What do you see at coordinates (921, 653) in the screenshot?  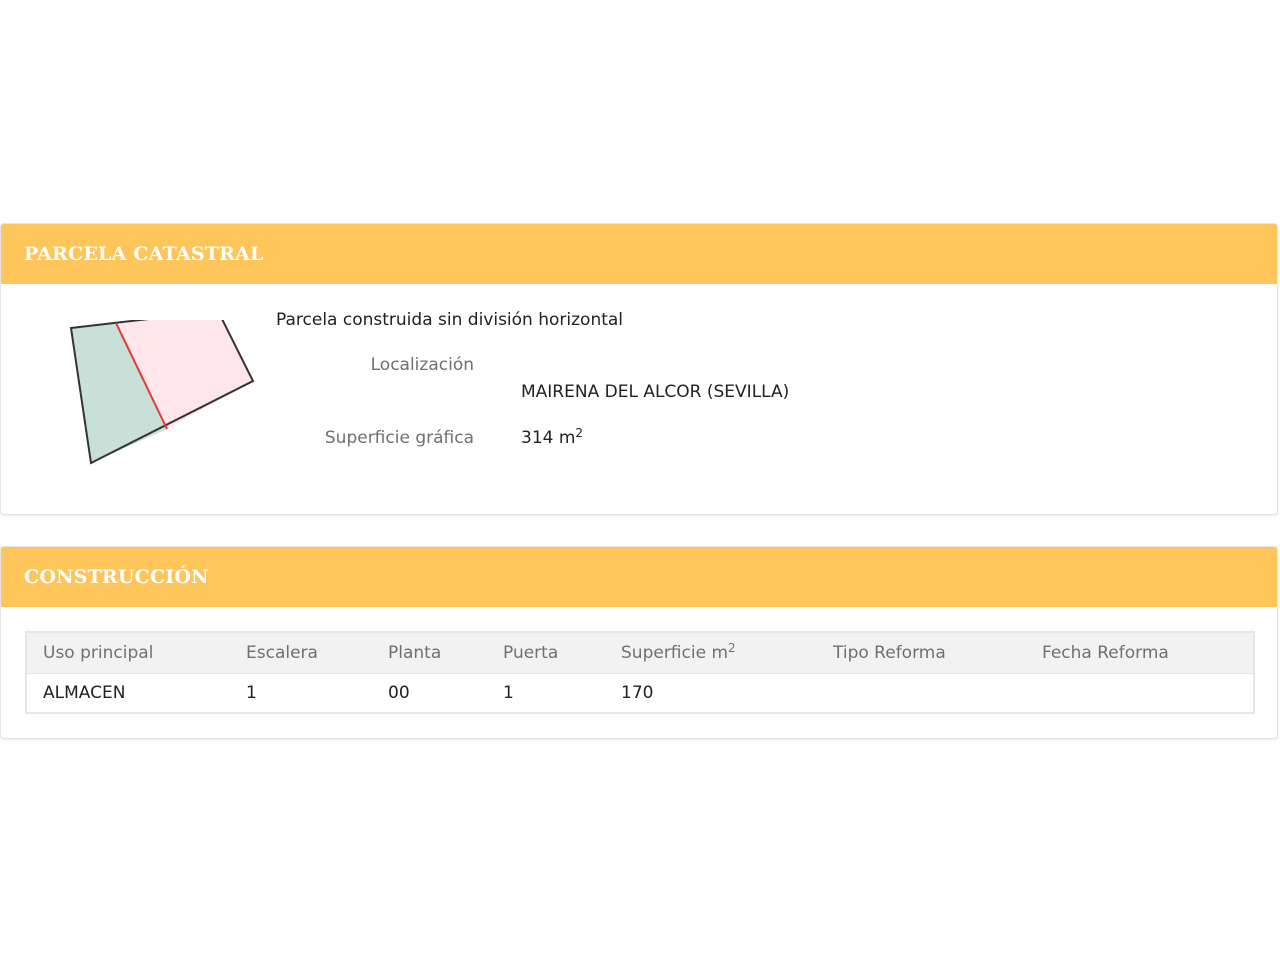 I see `col-tipo-reforma: Tipo Reforma` at bounding box center [921, 653].